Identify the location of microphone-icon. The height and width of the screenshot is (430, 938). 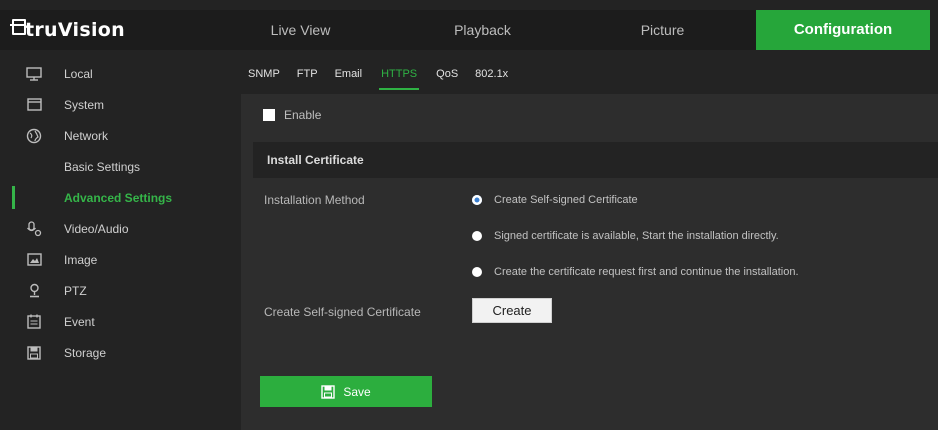
(34, 228).